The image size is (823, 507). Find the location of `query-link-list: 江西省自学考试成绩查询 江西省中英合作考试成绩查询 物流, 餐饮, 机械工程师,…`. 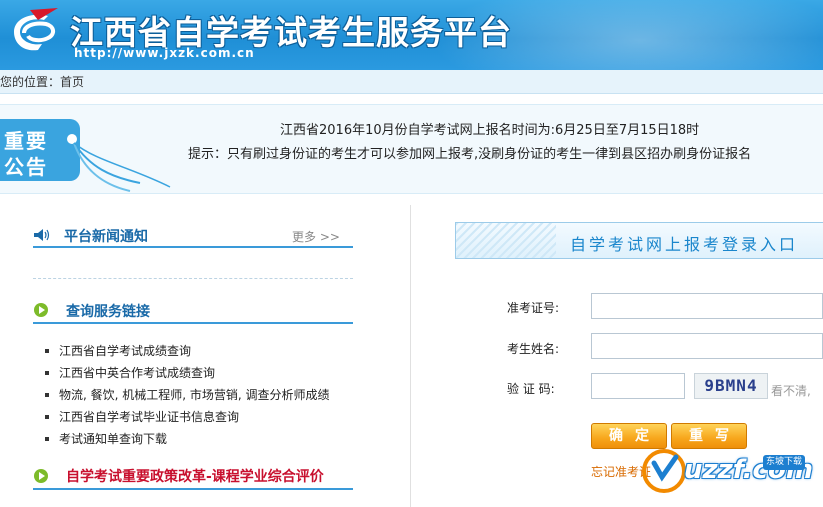

query-link-list: 江西省自学考试成绩查询 江西省中英合作考试成绩查询 物流, 餐饮, 机械工程师,… is located at coordinates (187, 395).